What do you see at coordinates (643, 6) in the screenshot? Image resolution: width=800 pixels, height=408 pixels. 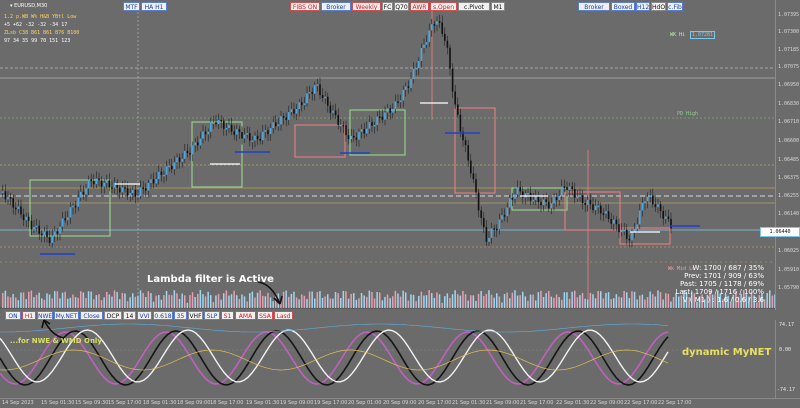 I see `top-button-h12: H12` at bounding box center [643, 6].